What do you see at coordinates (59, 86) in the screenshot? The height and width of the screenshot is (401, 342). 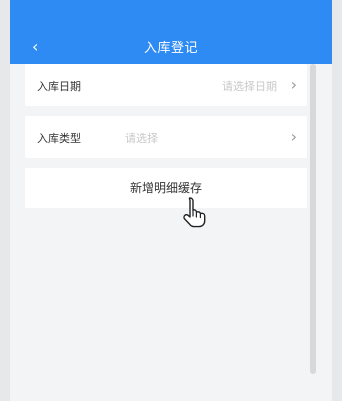 I see `date-label: 入库日期` at bounding box center [59, 86].